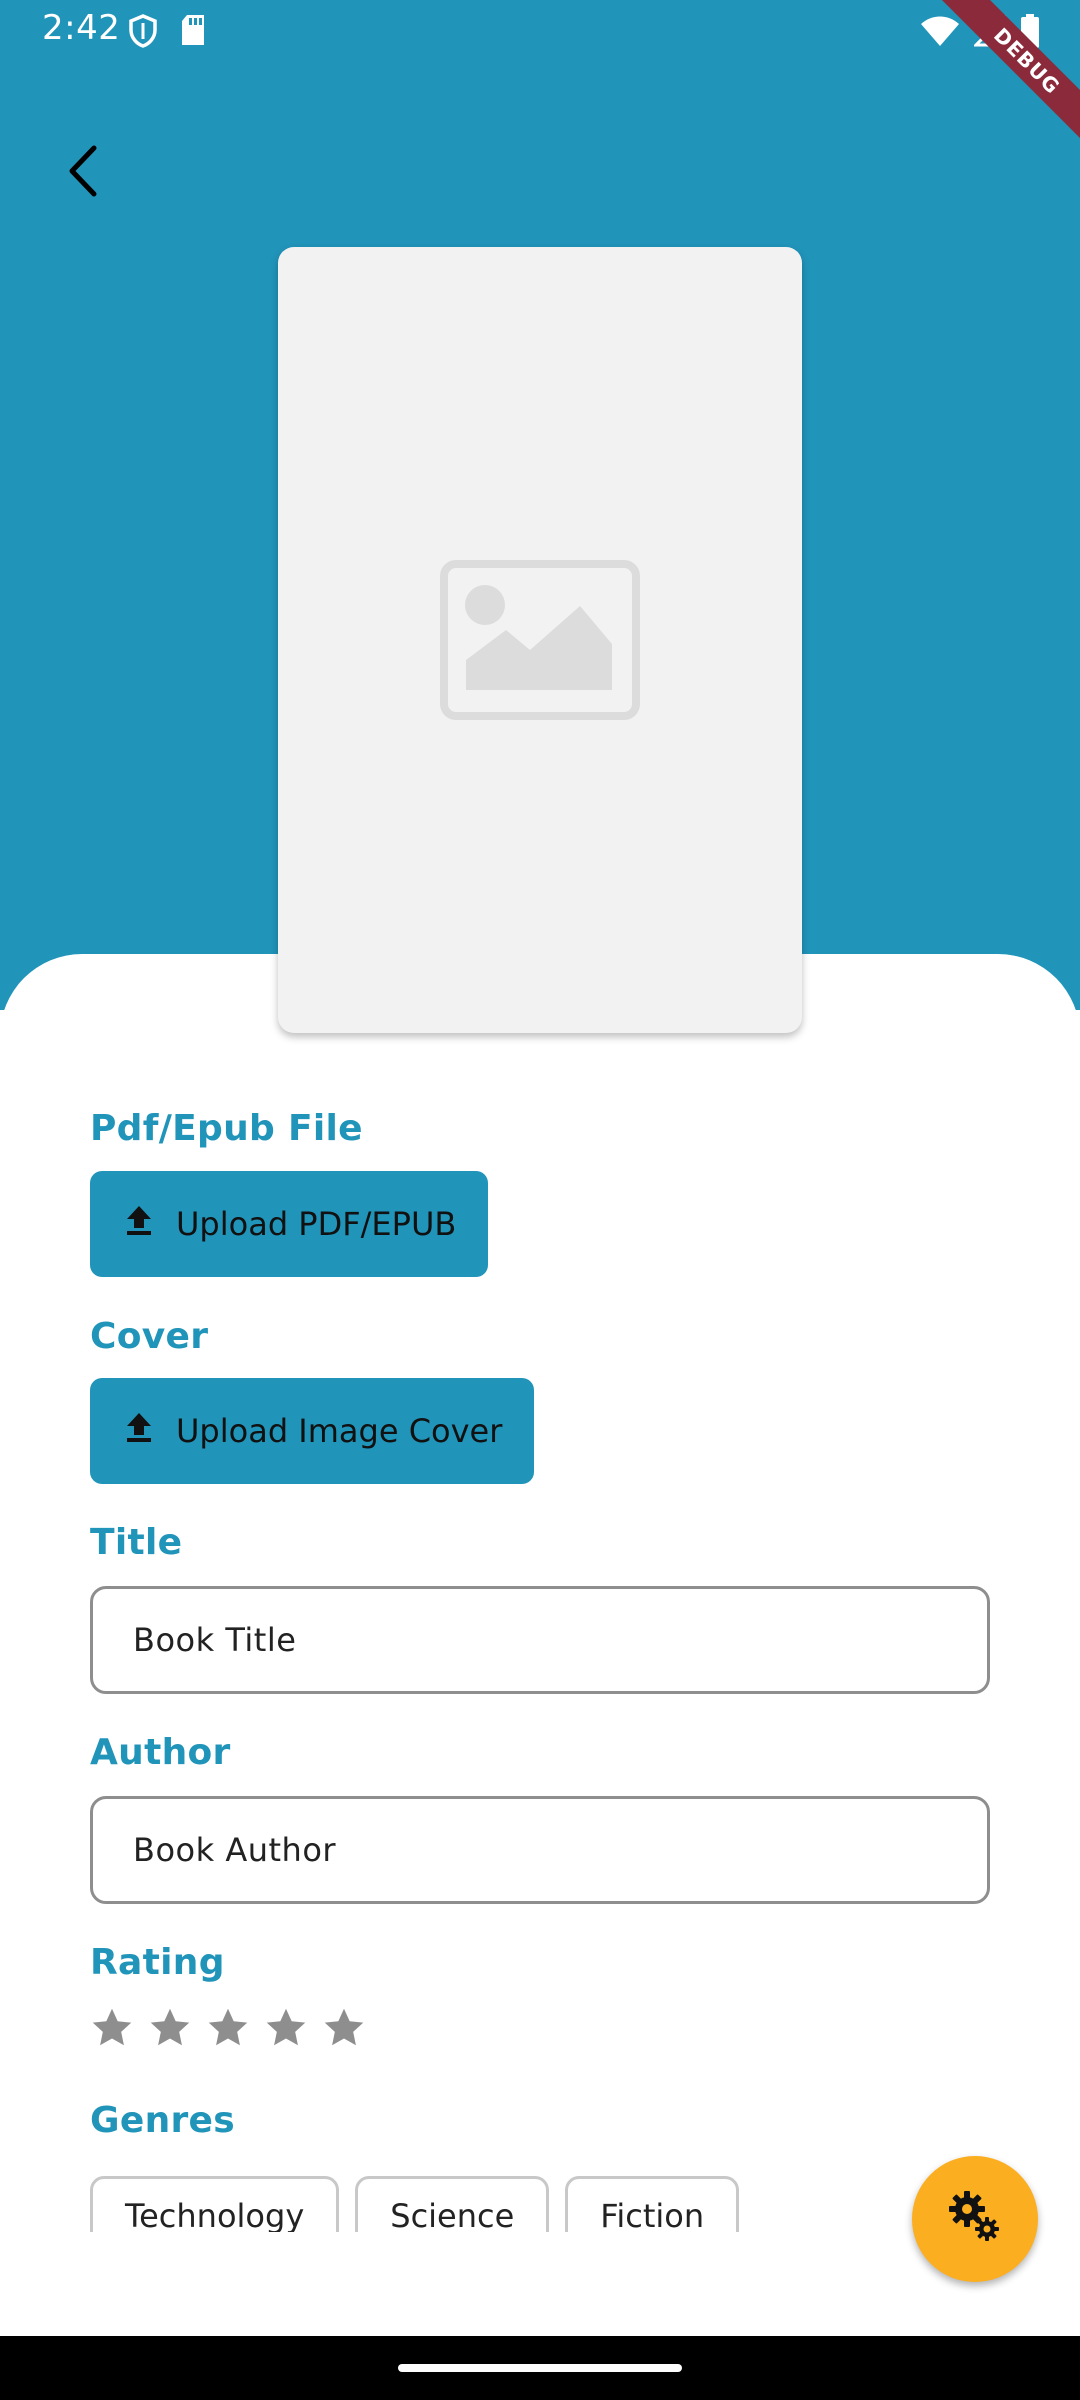  I want to click on status-time: 2:42, so click(81, 28).